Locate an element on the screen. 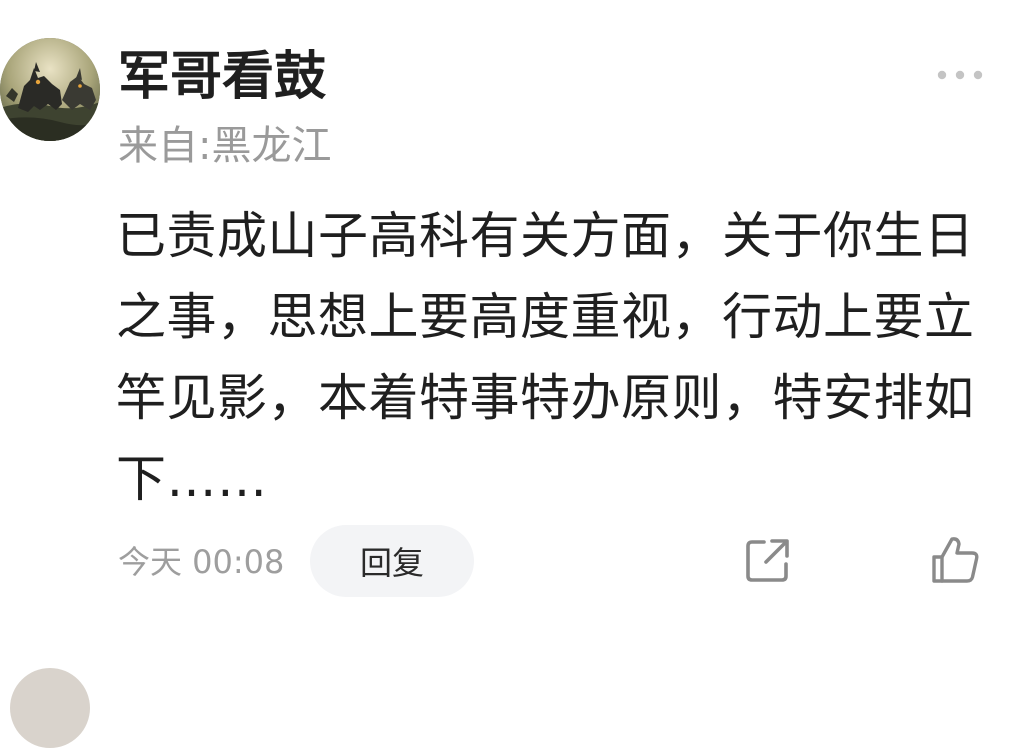 The image size is (1011, 748). like-button is located at coordinates (955, 560).